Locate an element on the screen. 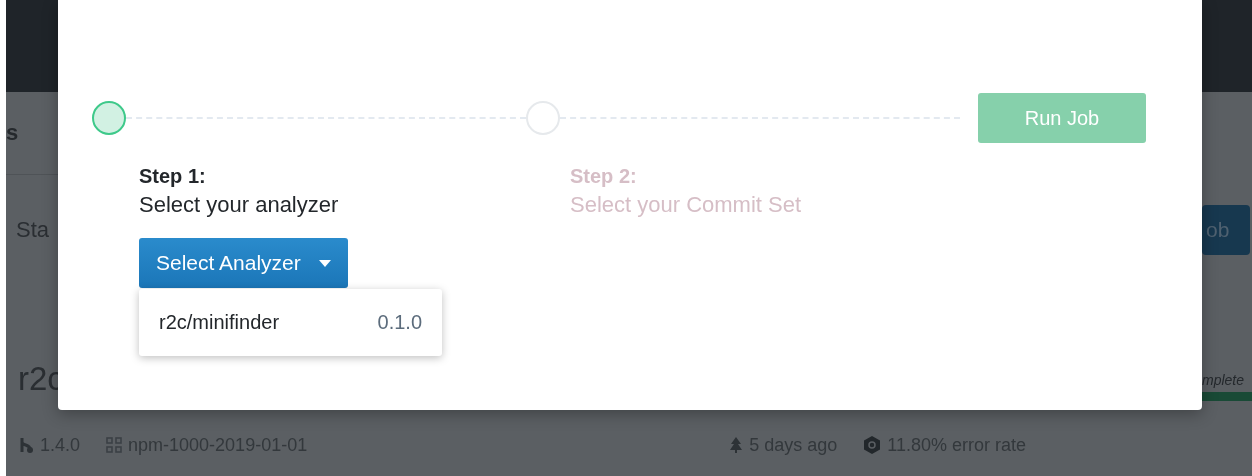  hexagon-icon is located at coordinates (872, 445).